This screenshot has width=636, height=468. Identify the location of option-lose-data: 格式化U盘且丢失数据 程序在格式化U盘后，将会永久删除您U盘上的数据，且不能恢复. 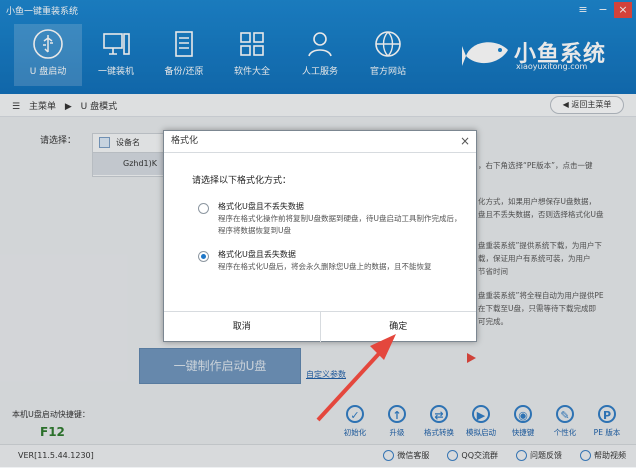
(333, 264).